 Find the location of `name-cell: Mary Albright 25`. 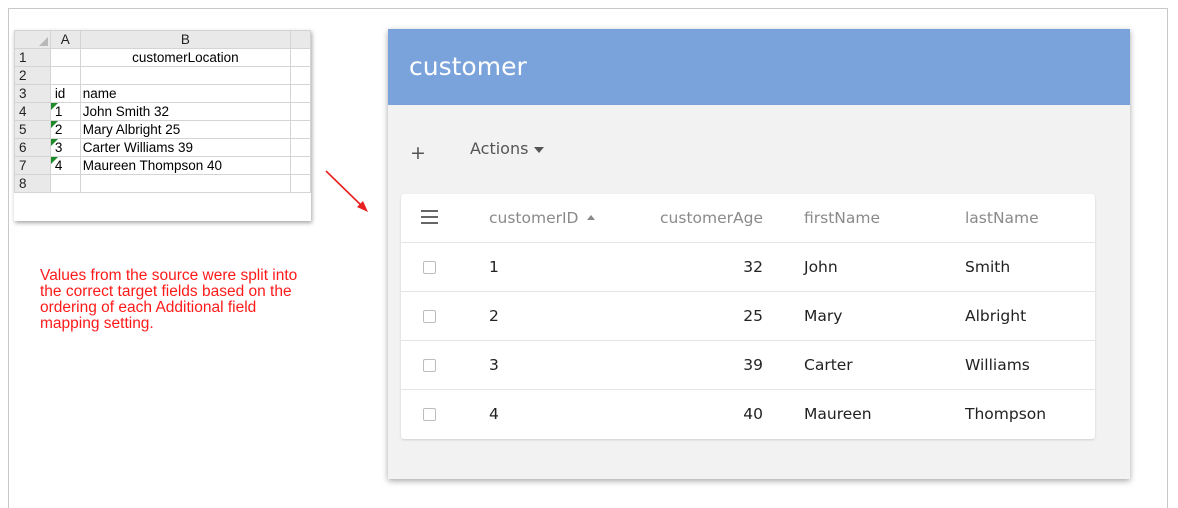

name-cell: Mary Albright 25 is located at coordinates (185, 129).